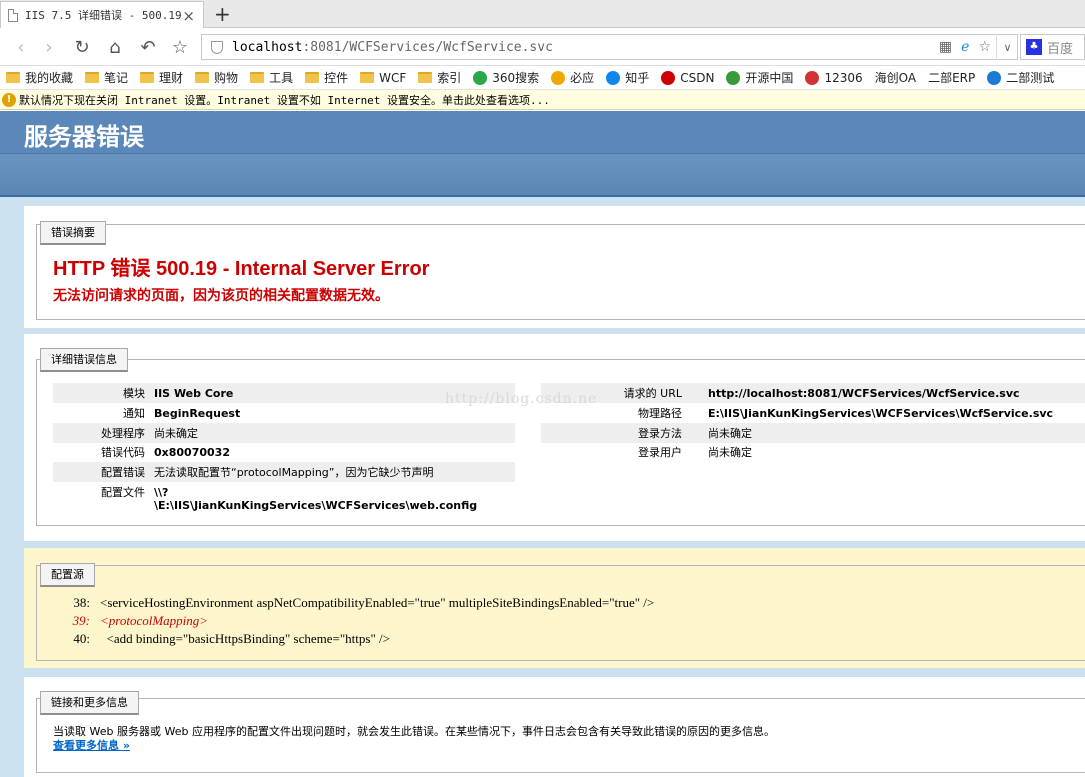 This screenshot has height=777, width=1085. Describe the element at coordinates (558, 77) in the screenshot. I see `bing-icon` at that location.